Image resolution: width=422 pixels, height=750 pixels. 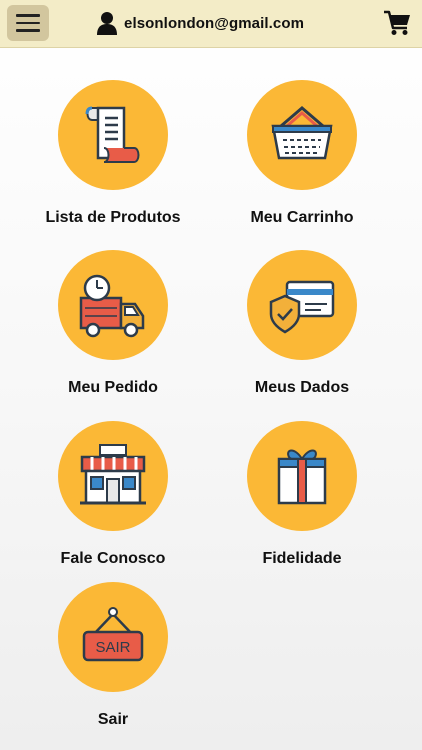 I want to click on menu-item-meus-dados: Meus Dados, so click(x=302, y=330).